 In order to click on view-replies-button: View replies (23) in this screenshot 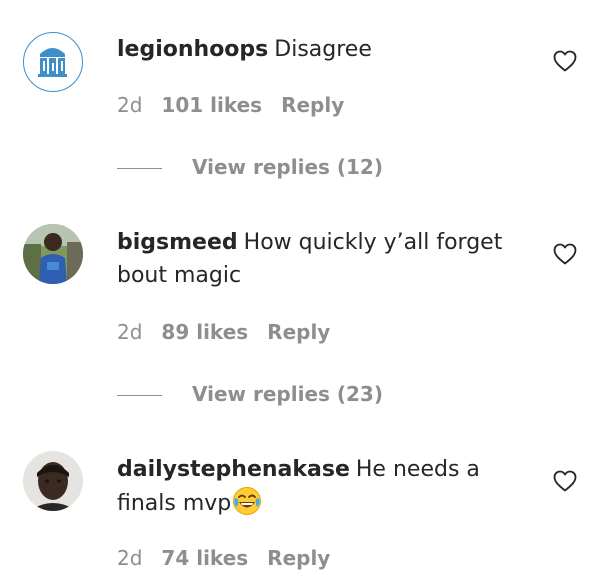, I will do `click(250, 394)`.